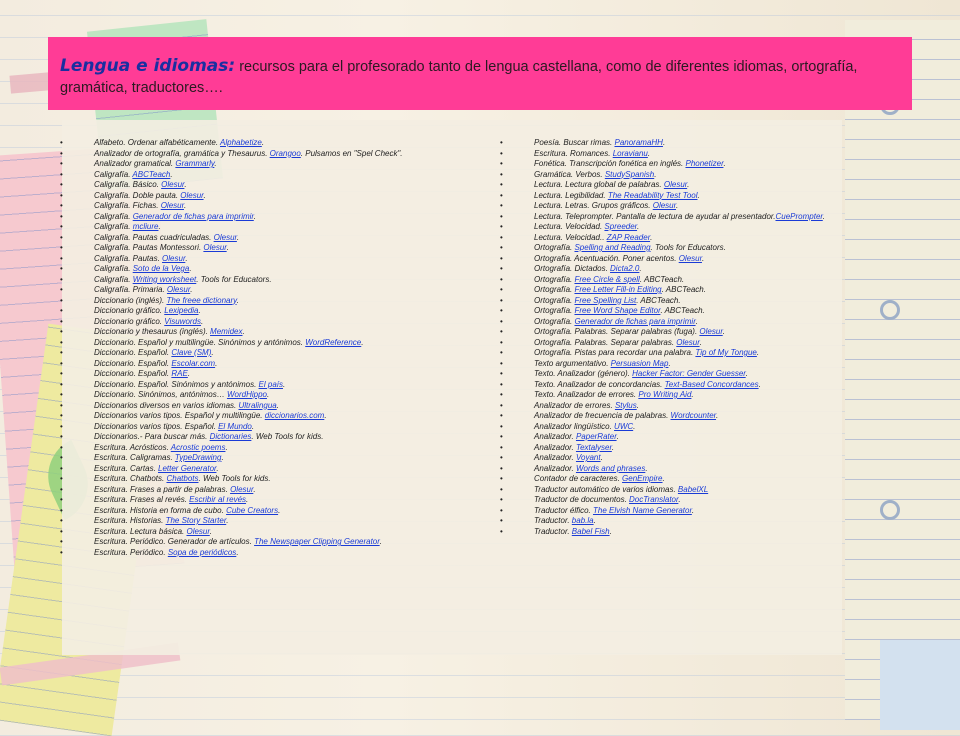 The height and width of the screenshot is (736, 960). I want to click on resource-link: Escolar.com, so click(193, 363).